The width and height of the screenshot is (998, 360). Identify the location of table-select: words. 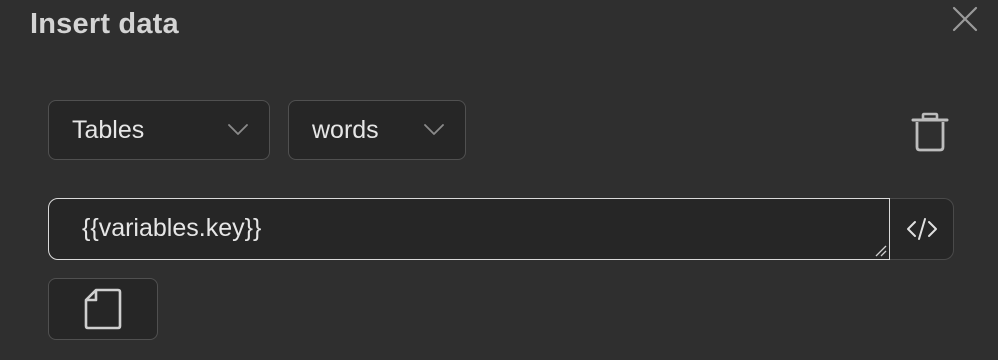
(377, 130).